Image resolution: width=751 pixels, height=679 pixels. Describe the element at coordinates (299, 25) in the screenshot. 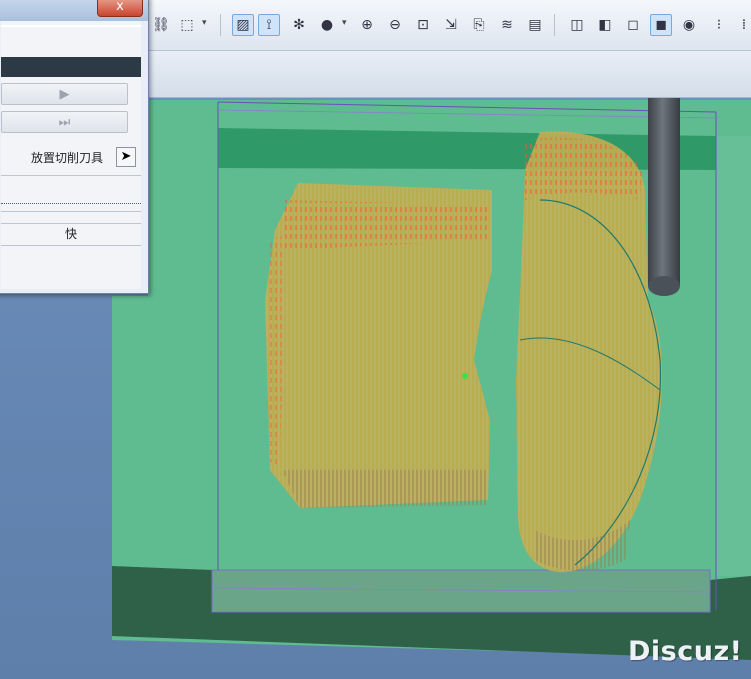

I see `spin-center-icon: ✻` at that location.